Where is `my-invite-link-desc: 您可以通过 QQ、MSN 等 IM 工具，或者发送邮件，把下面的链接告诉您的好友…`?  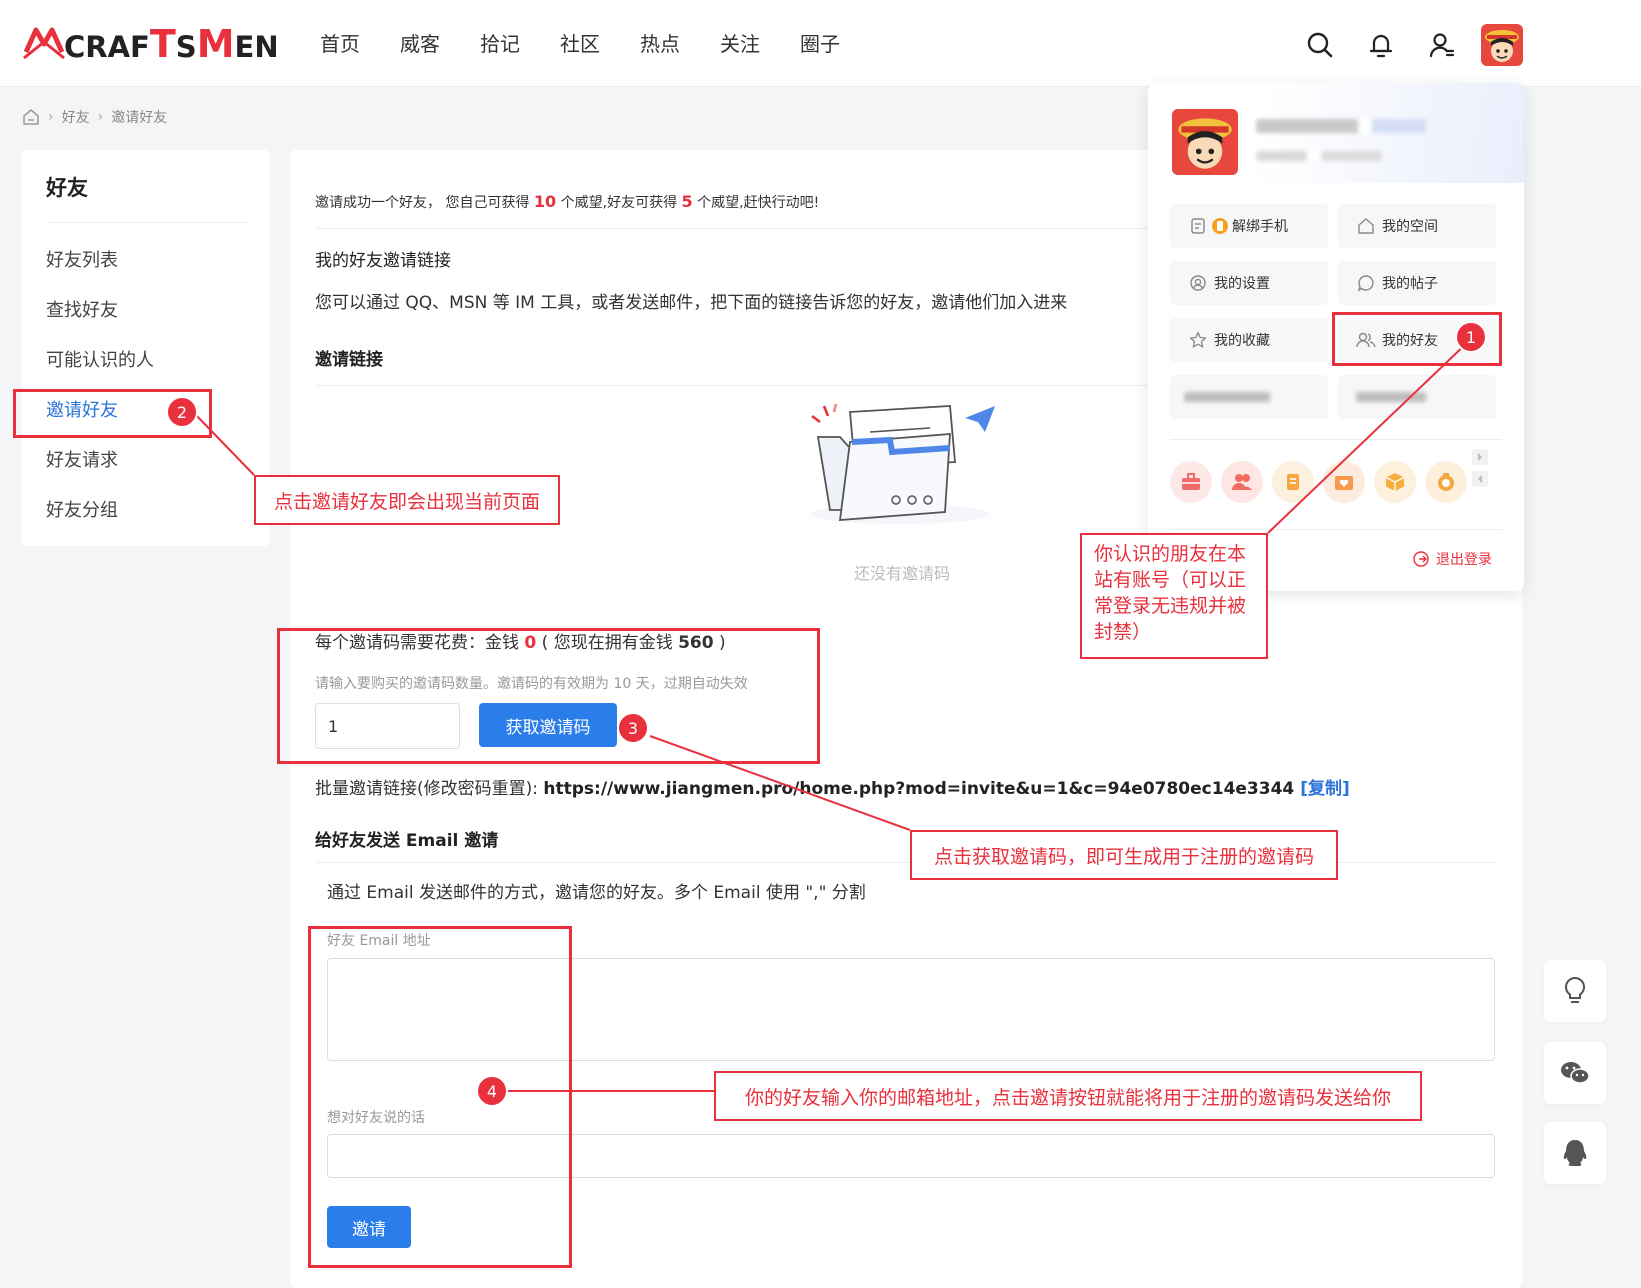
my-invite-link-desc: 您可以通过 QQ、MSN 等 IM 工具，或者发送邮件，把下面的链接告诉您的好友… is located at coordinates (691, 303).